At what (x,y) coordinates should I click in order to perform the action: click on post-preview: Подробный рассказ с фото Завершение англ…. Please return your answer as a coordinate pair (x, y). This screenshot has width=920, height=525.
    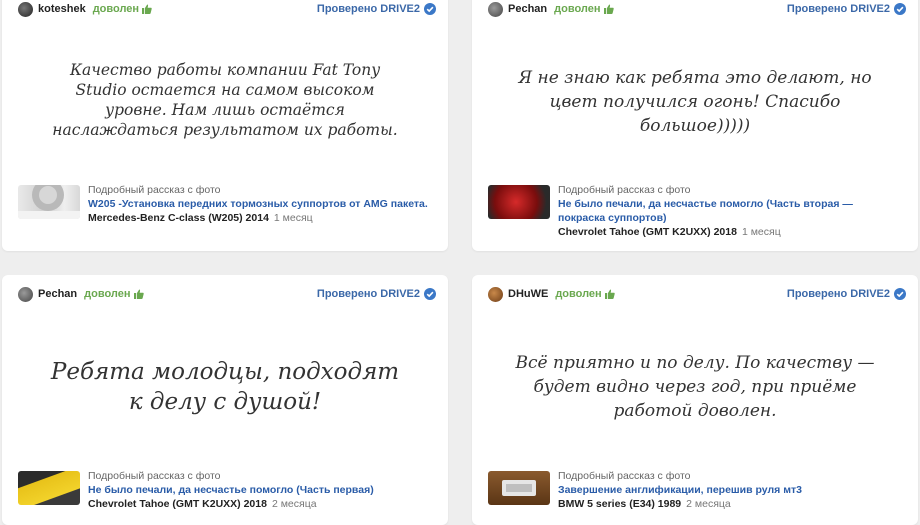
    Looking at the image, I should click on (695, 497).